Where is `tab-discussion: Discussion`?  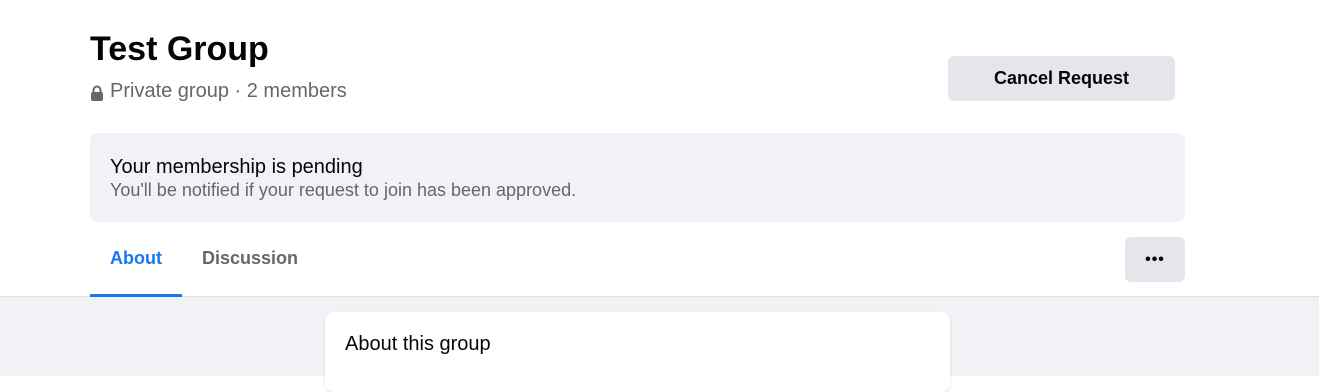 tab-discussion: Discussion is located at coordinates (250, 267).